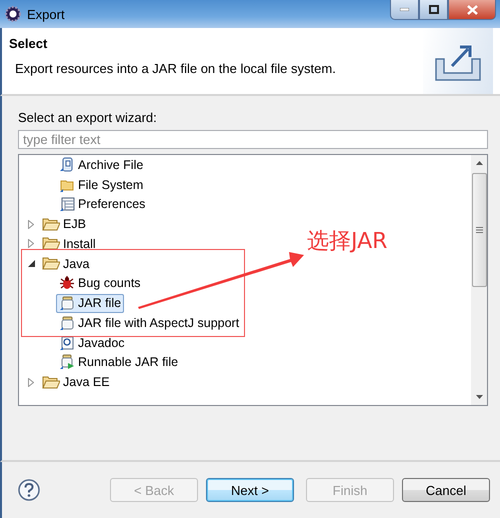  What do you see at coordinates (65, 264) in the screenshot?
I see `tree-folder: Java` at bounding box center [65, 264].